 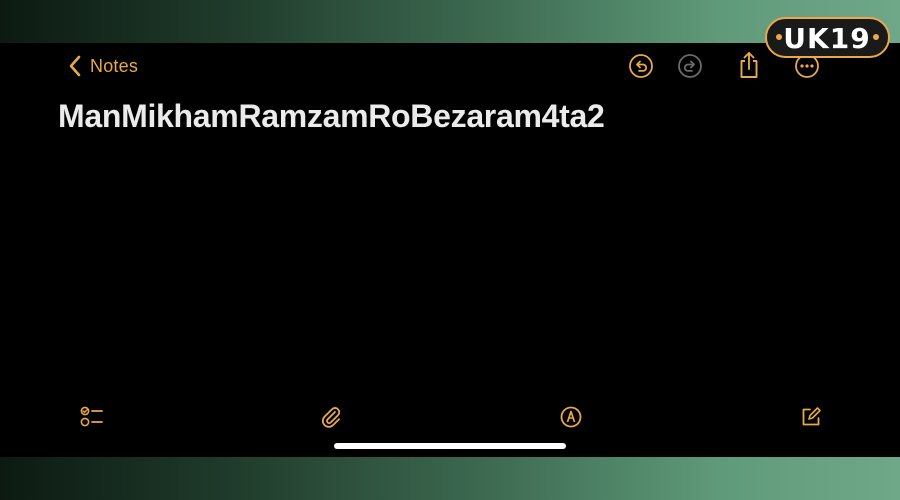 I want to click on checklist-button, so click(x=92, y=417).